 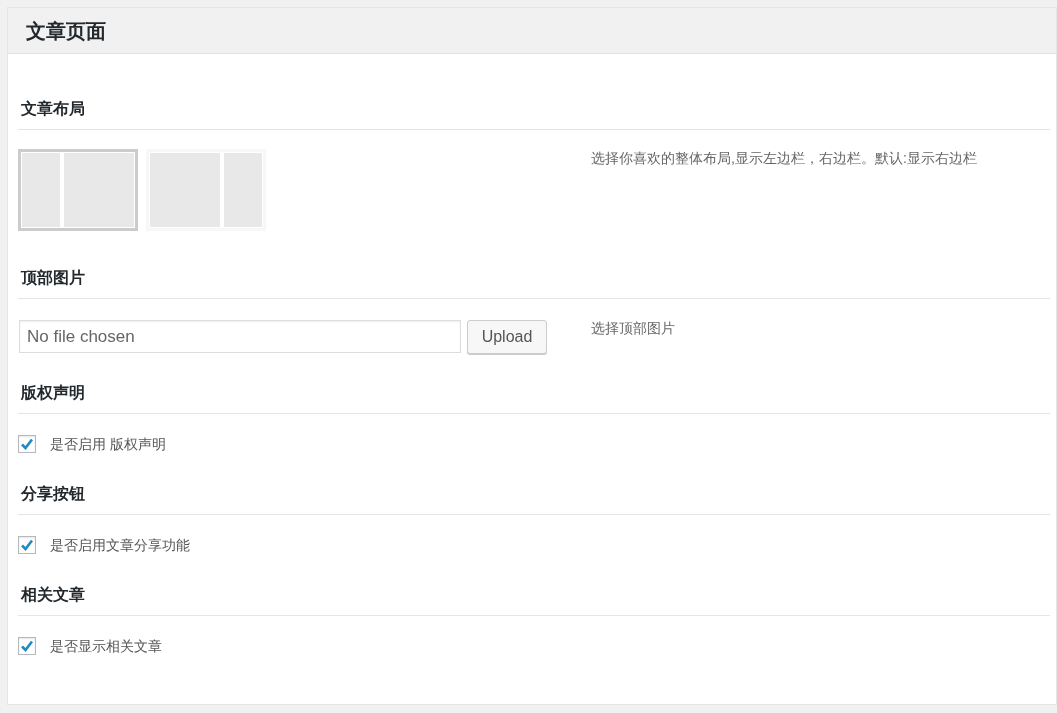 What do you see at coordinates (53, 494) in the screenshot?
I see `section-heading: 分享按钮` at bounding box center [53, 494].